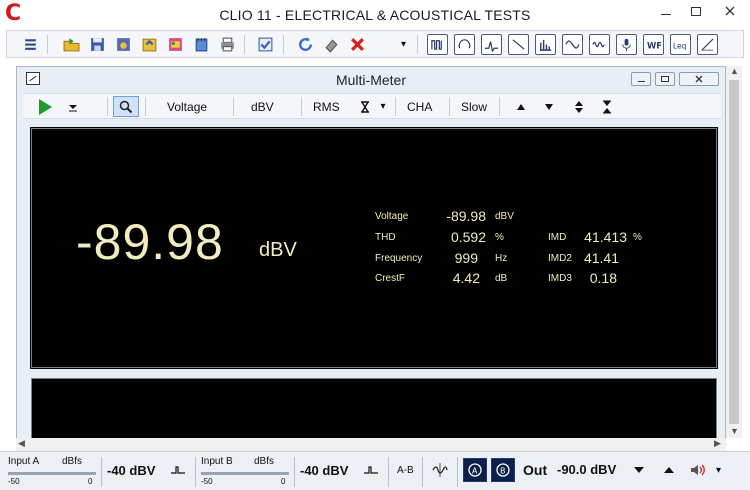 Image resolution: width=750 pixels, height=490 pixels. I want to click on compress-vertical-icon, so click(607, 106).